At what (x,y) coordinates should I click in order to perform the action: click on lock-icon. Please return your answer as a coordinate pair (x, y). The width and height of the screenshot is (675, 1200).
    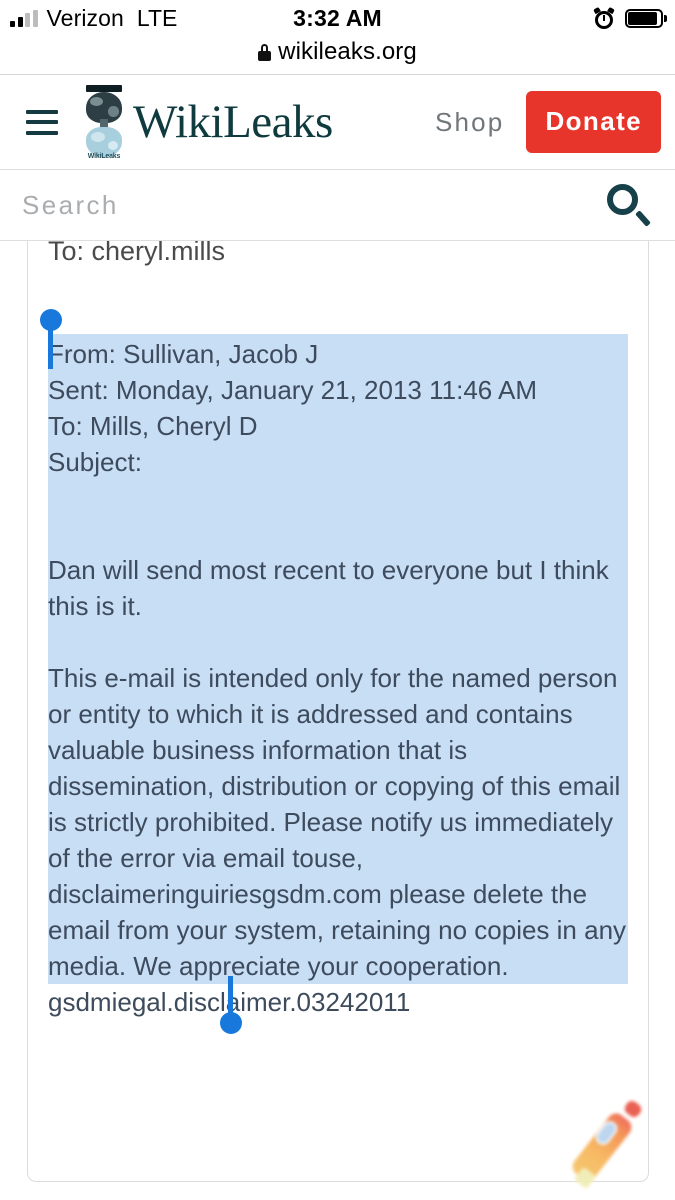
    Looking at the image, I should click on (265, 52).